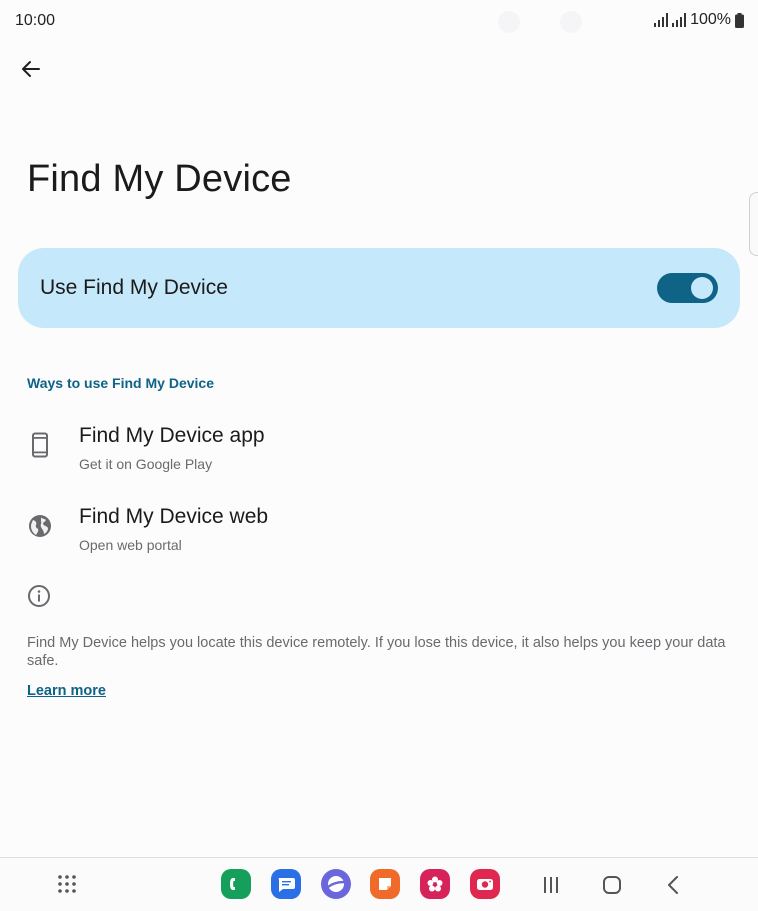 This screenshot has width=758, height=911. Describe the element at coordinates (146, 464) in the screenshot. I see `list-item-subtitle: Get it on Google Play` at that location.